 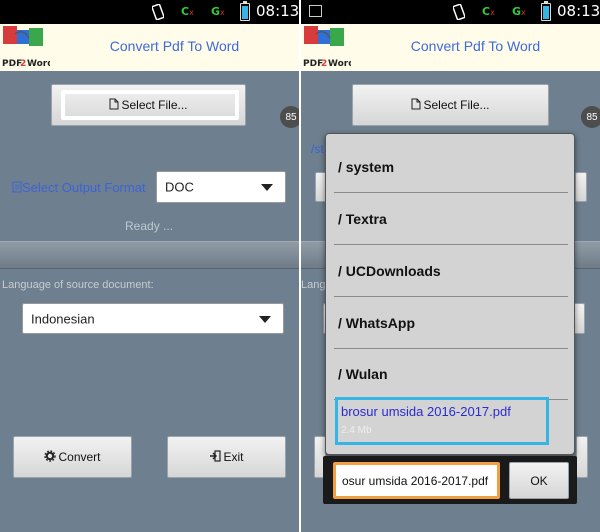 I want to click on select-output-format-label: Select Output Format, so click(x=84, y=187).